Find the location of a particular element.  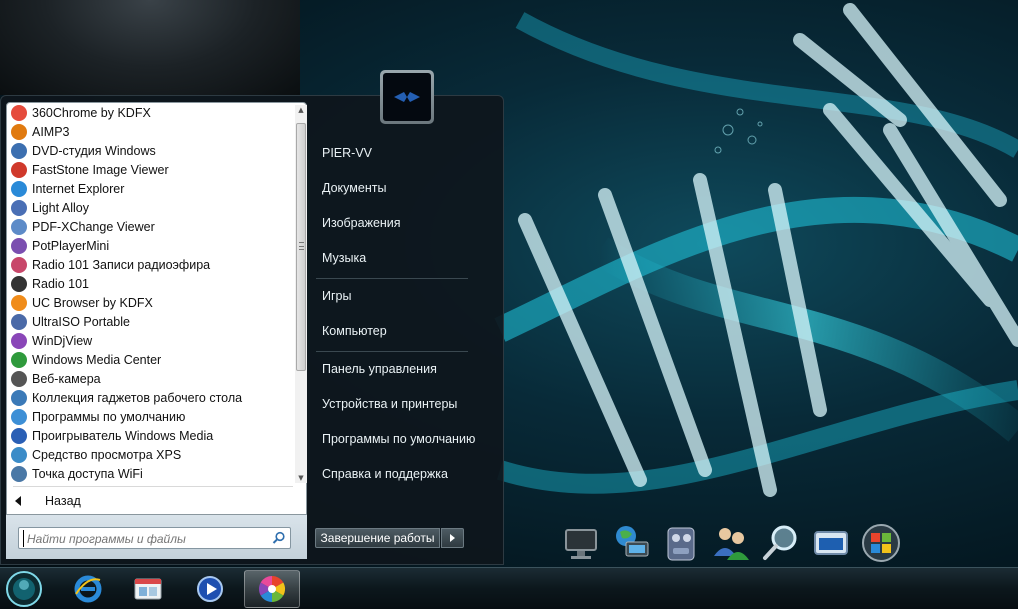

default-programs-link: Программы по умолчанию is located at coordinates (398, 439).